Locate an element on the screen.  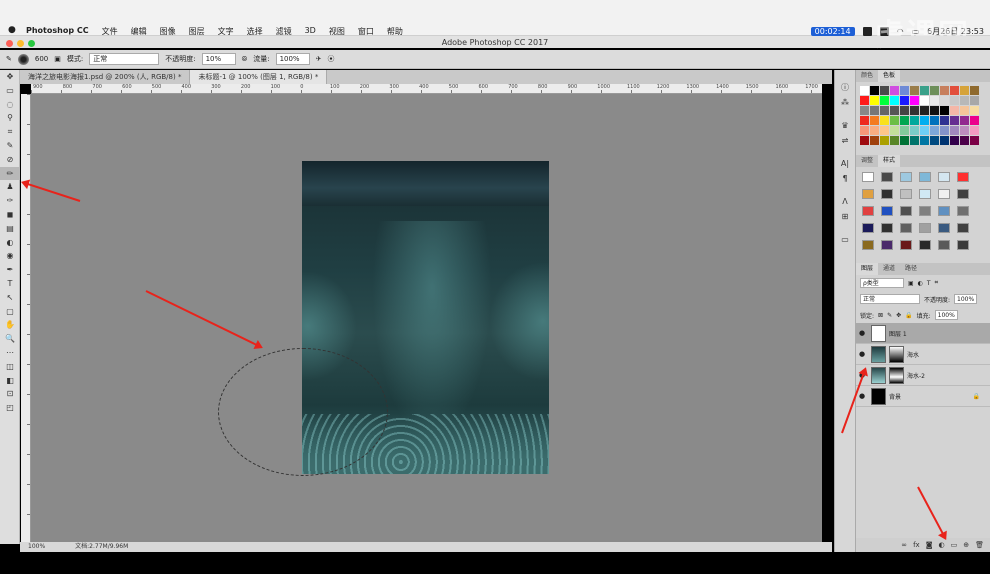
doc-size: 文档:2.77M/9.96M is located at coordinates (101, 547).